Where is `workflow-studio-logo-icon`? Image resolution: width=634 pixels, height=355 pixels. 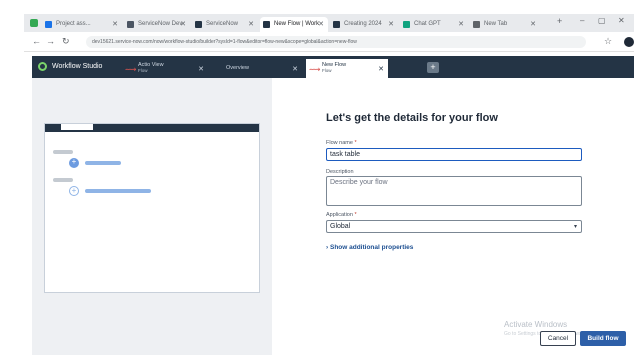
workflow-studio-logo-icon is located at coordinates (42, 66).